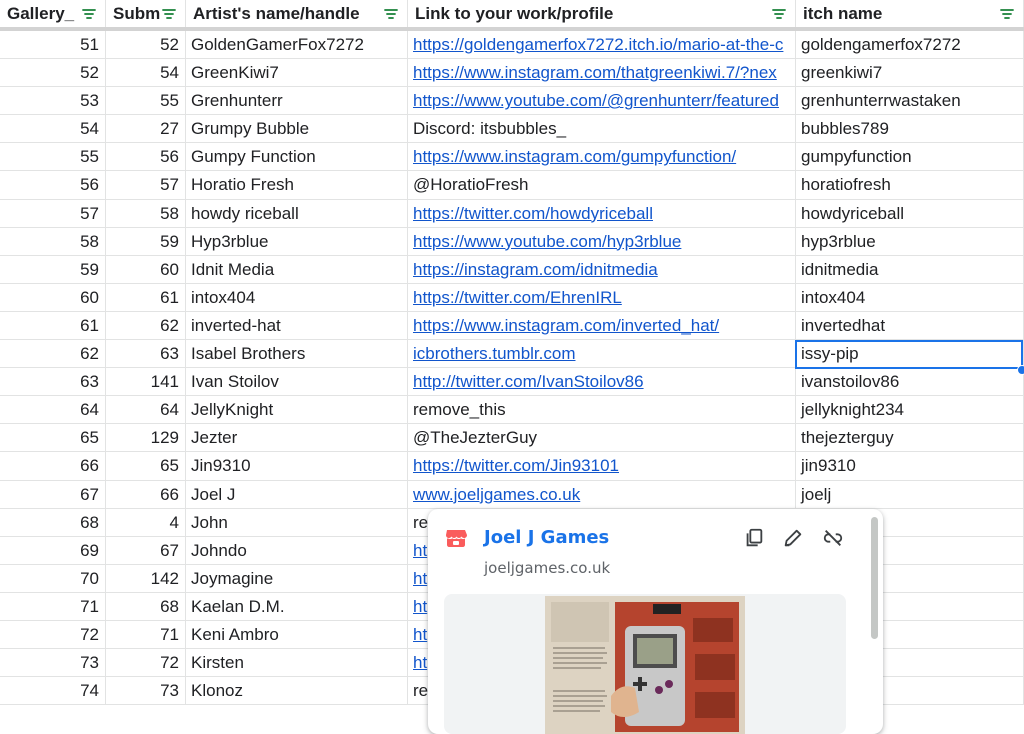 The width and height of the screenshot is (1024, 734). I want to click on cell-gallery-number: 57, so click(53, 213).